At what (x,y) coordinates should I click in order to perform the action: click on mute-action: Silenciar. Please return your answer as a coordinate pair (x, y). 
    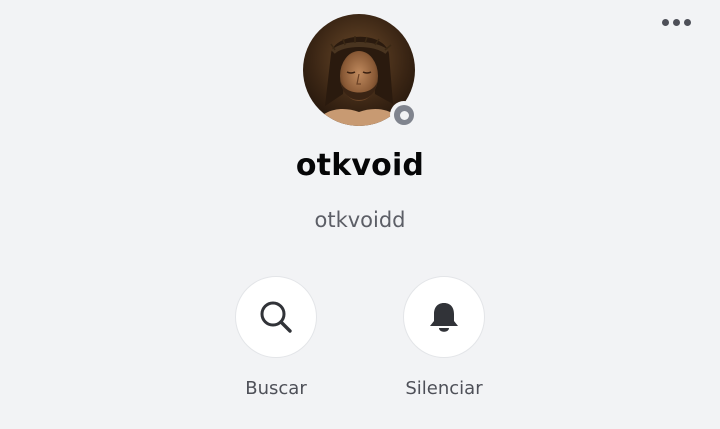
    Looking at the image, I should click on (444, 337).